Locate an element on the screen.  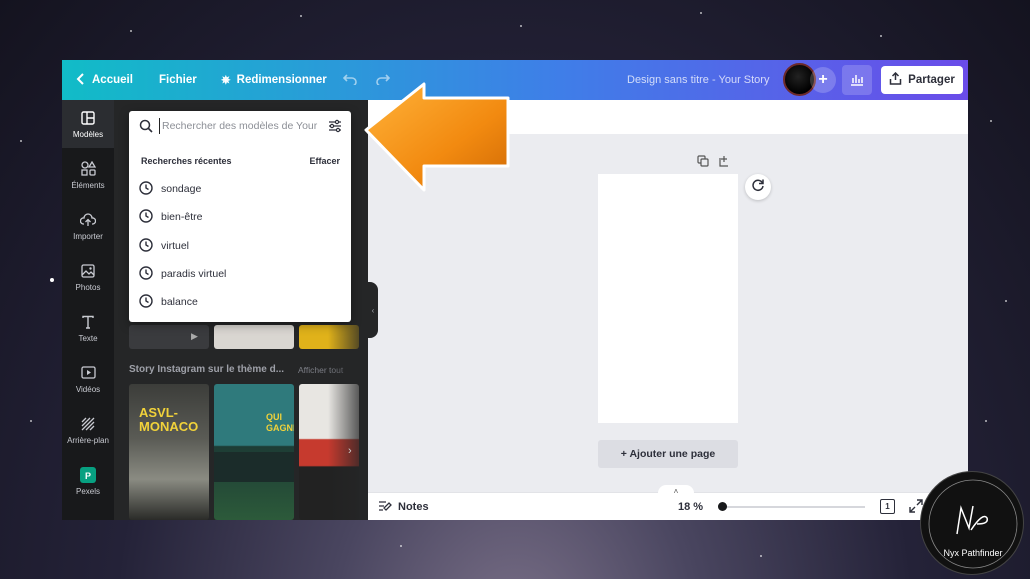
refresh-icon is located at coordinates (758, 187).